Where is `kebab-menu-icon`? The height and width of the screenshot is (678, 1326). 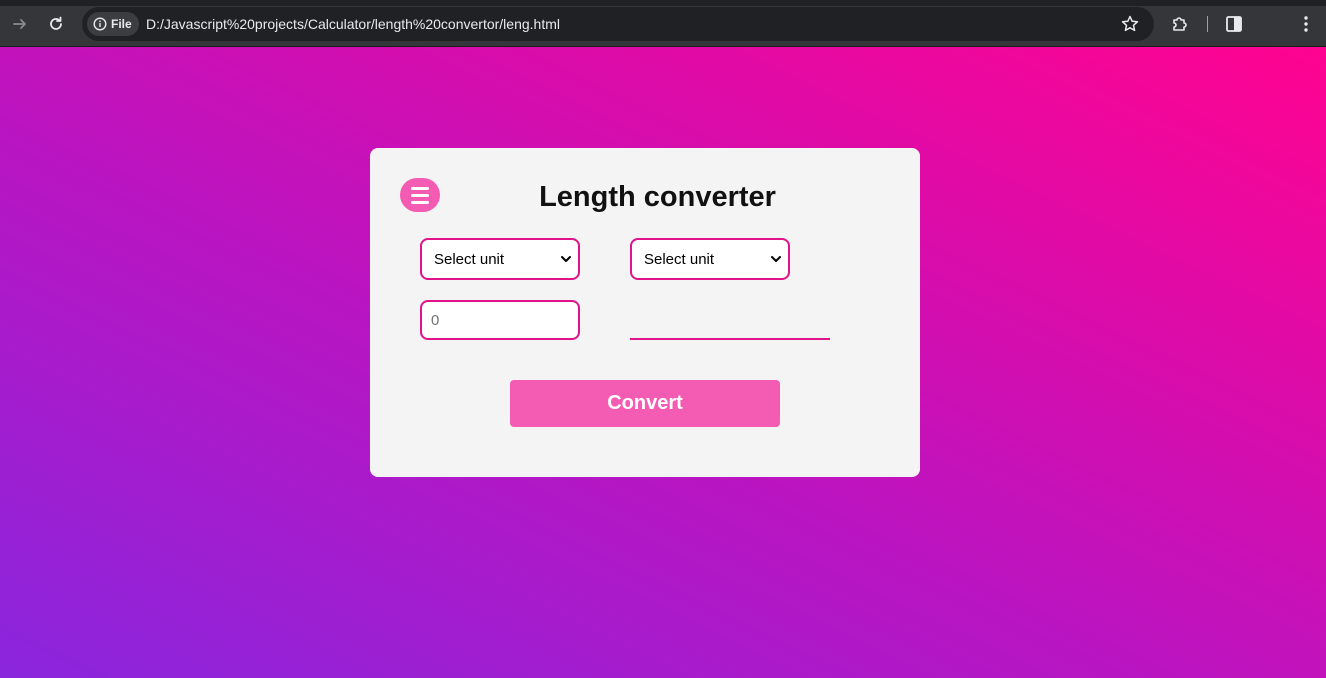 kebab-menu-icon is located at coordinates (1306, 24).